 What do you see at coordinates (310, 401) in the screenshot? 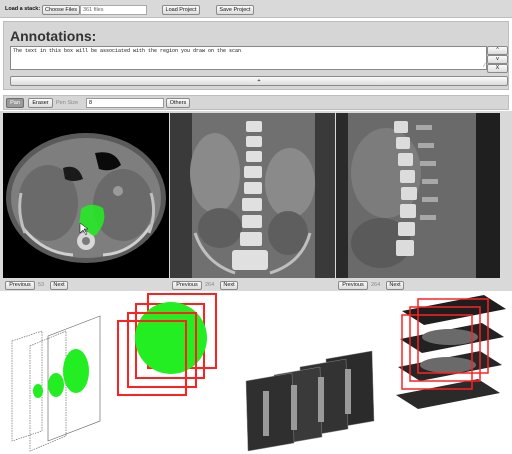
I see `ct-slice-stack-diagram` at bounding box center [310, 401].